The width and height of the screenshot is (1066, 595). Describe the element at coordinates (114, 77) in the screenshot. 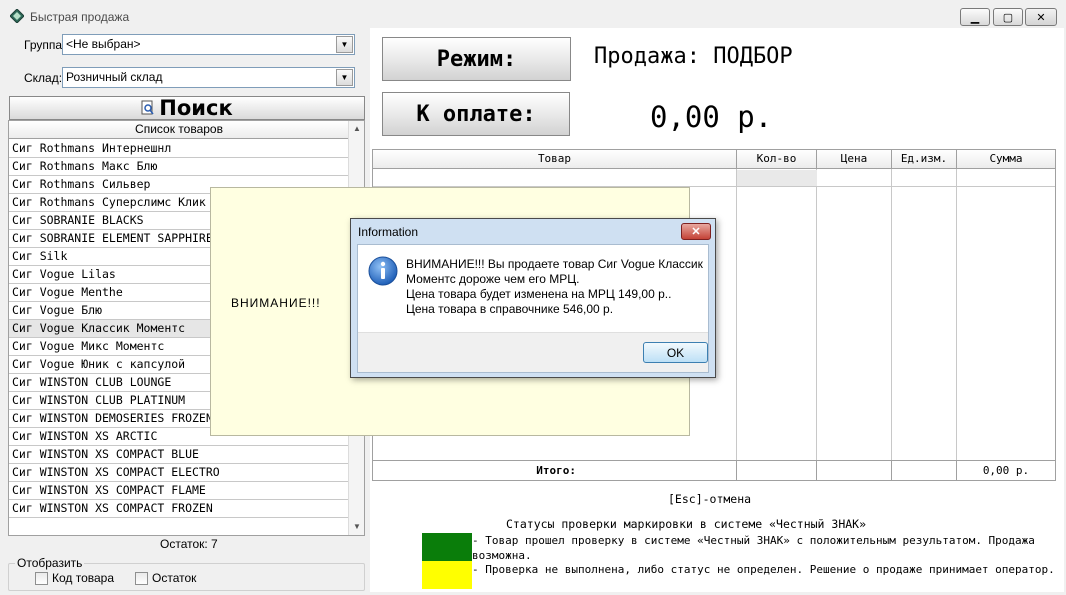

I see `warehouse-select-value: Розничный склад` at that location.